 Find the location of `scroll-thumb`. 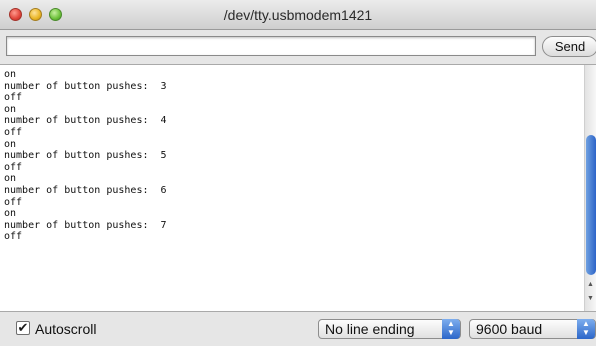

scroll-thumb is located at coordinates (591, 205).